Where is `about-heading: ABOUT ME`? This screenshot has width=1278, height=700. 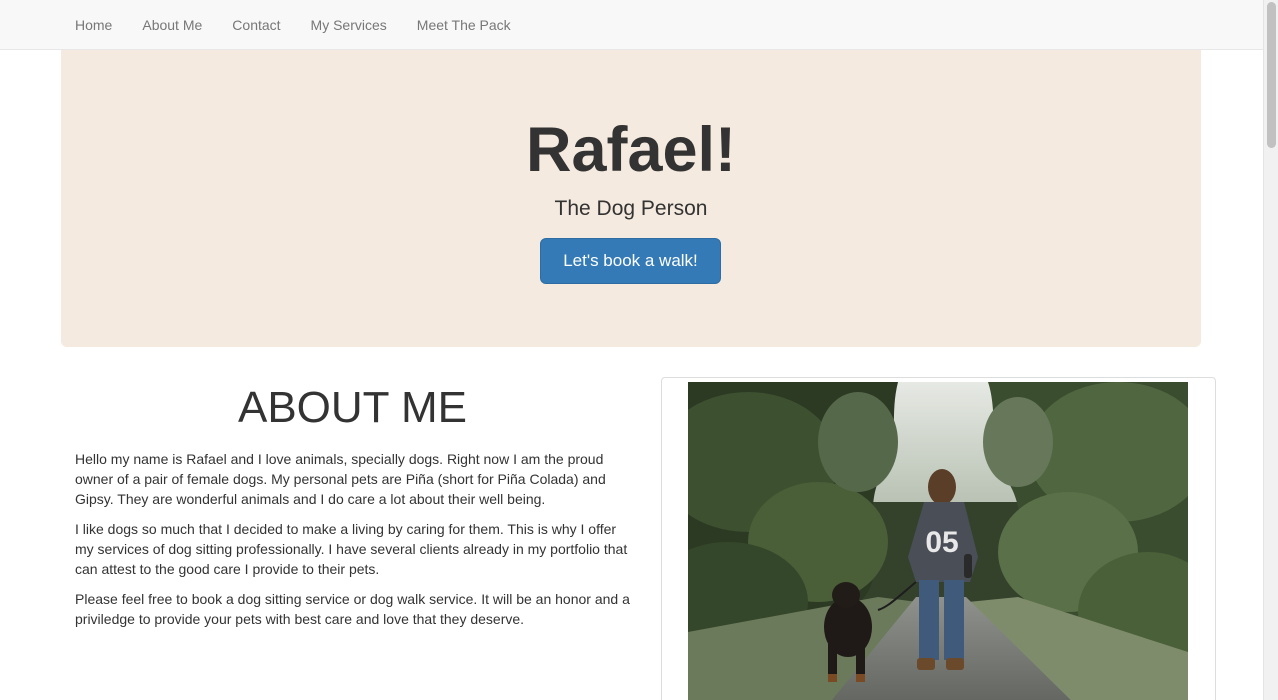 about-heading: ABOUT ME is located at coordinates (352, 407).